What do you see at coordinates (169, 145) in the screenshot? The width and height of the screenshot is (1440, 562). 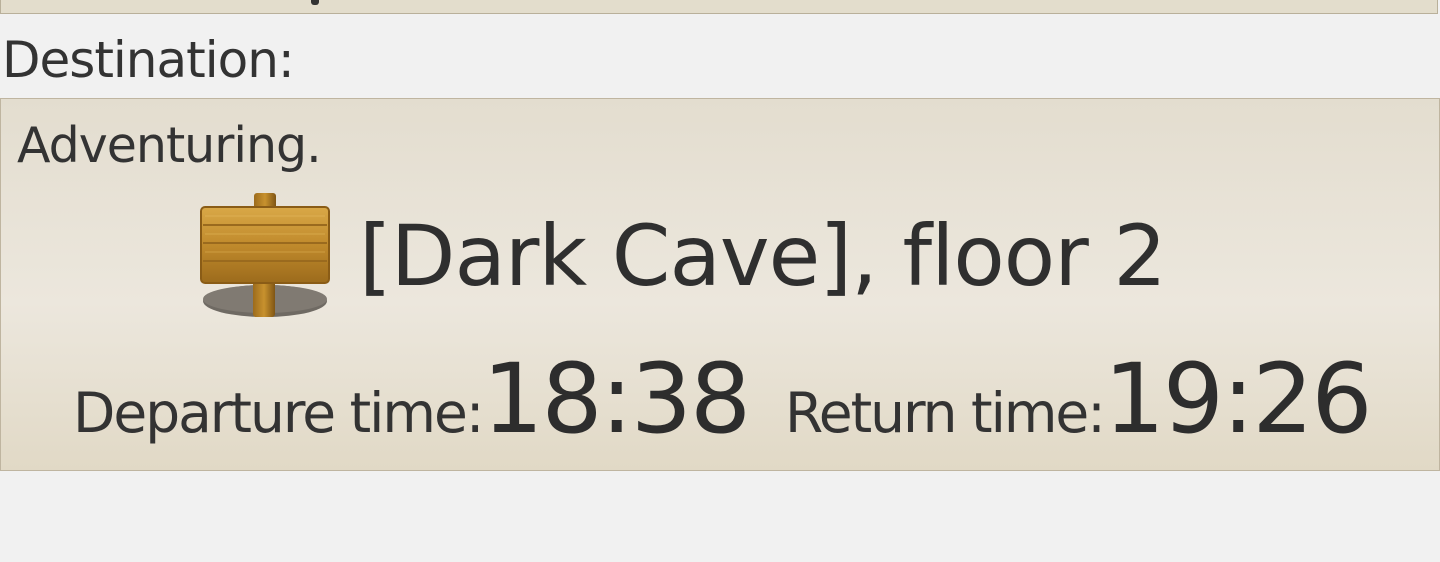 I see `status-text: Adventuring.` at bounding box center [169, 145].